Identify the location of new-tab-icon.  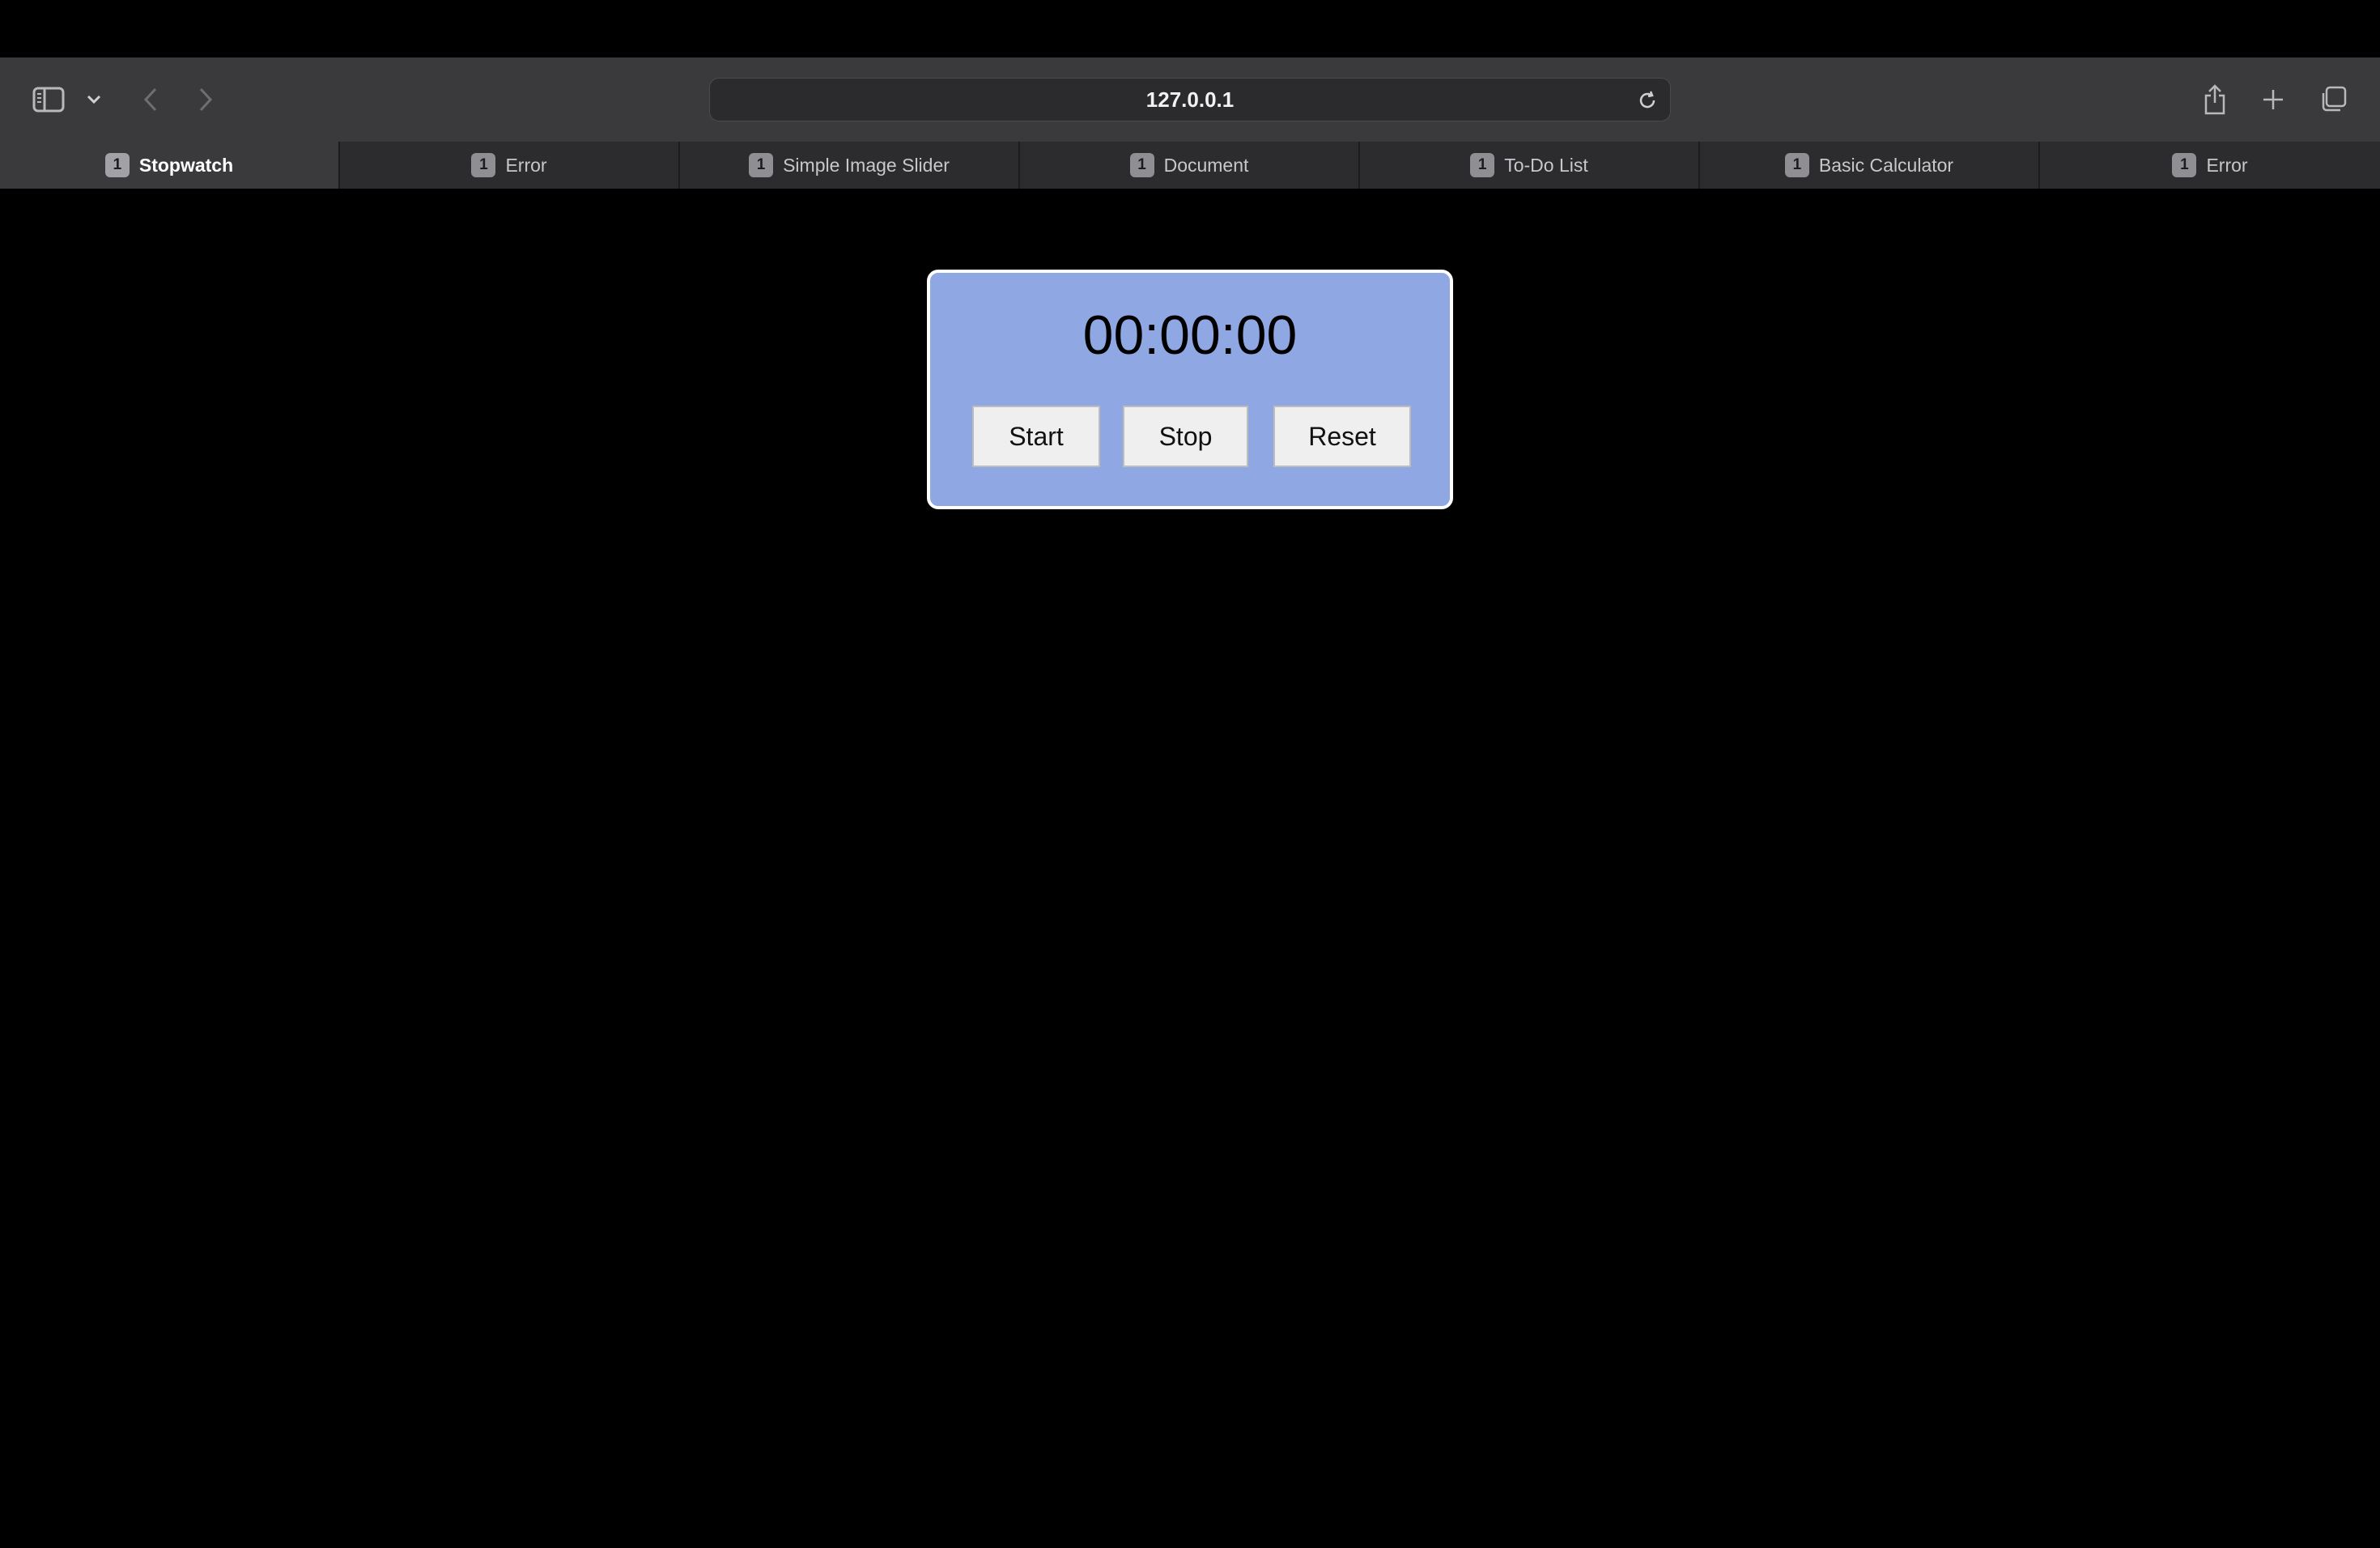
(2273, 100).